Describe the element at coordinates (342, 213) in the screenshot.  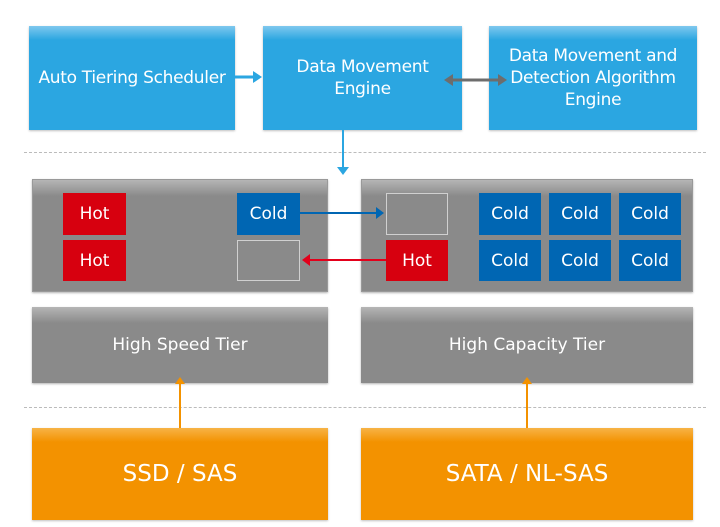
I see `cold-demote-arrow` at that location.